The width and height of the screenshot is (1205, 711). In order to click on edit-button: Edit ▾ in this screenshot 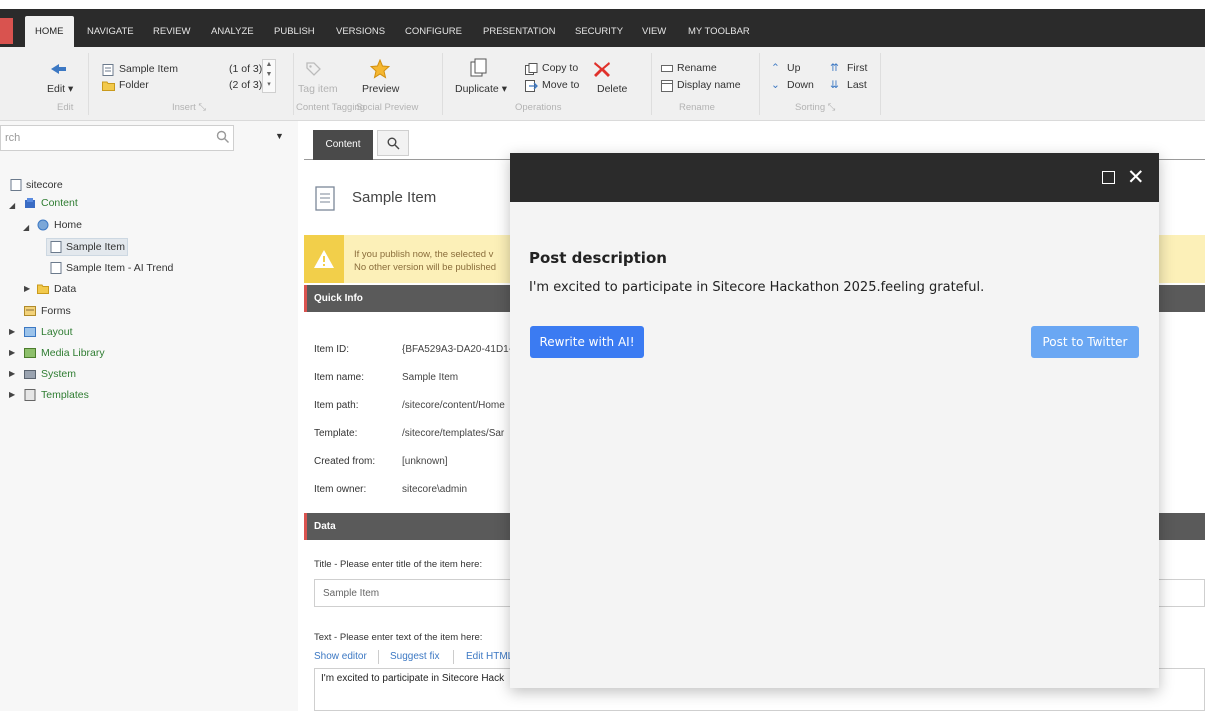, I will do `click(60, 89)`.